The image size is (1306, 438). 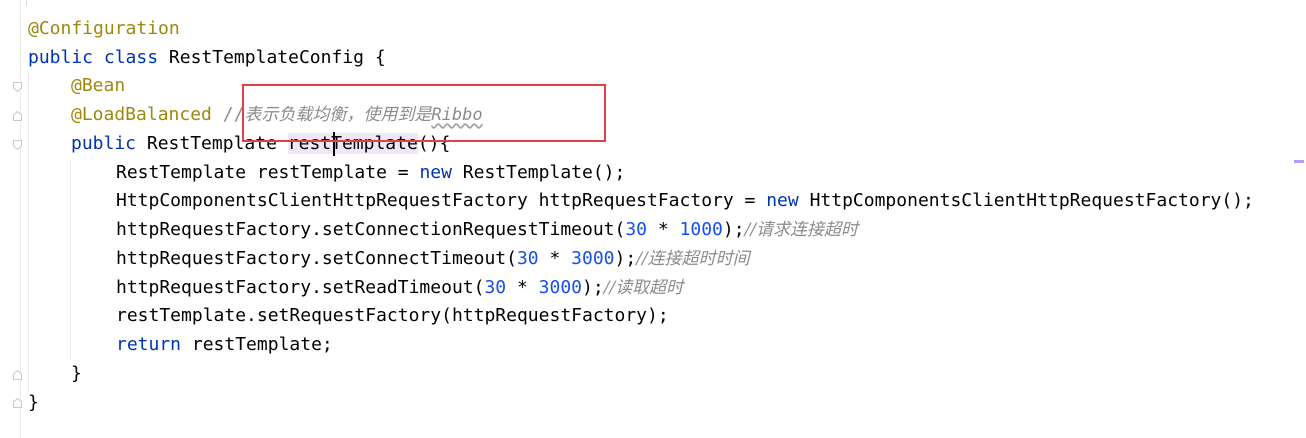 I want to click on code-line-1: @Configuration, so click(x=104, y=29).